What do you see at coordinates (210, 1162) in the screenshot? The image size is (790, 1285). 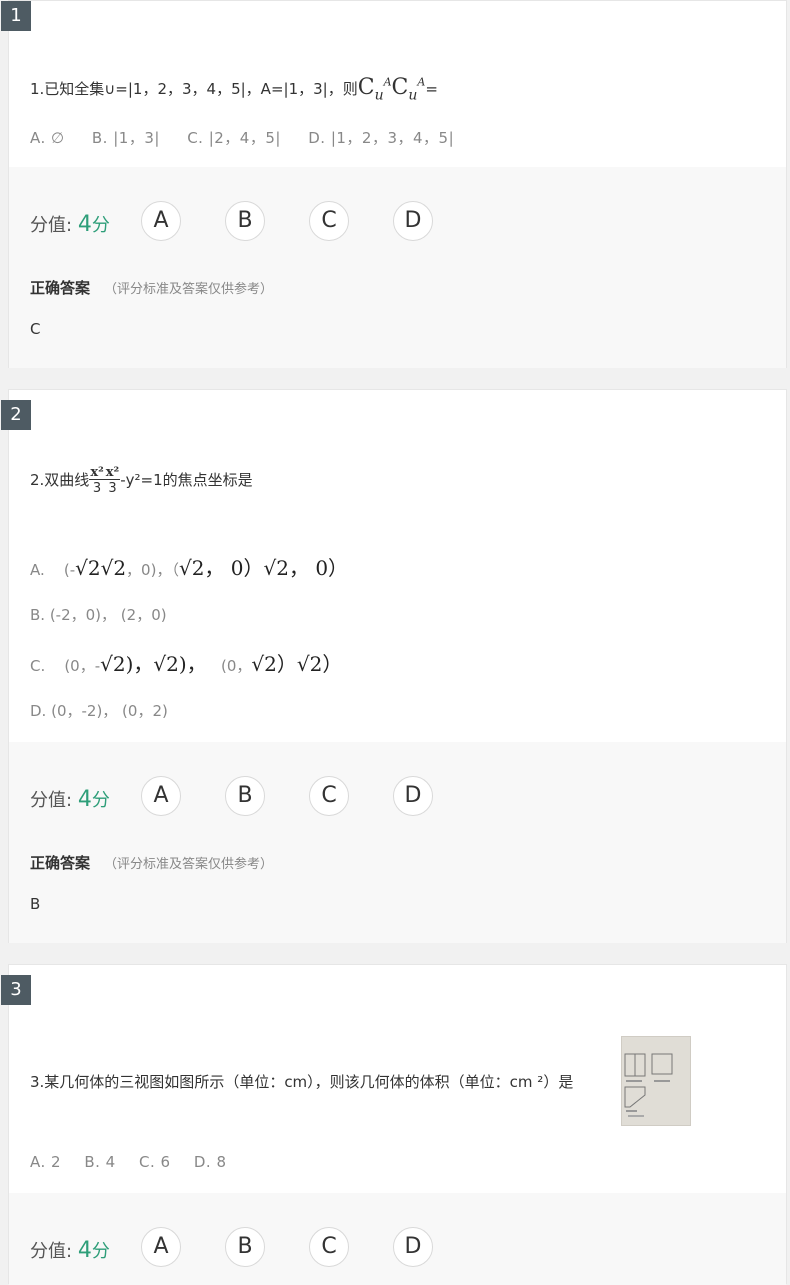 I see `option-d: D. 8` at bounding box center [210, 1162].